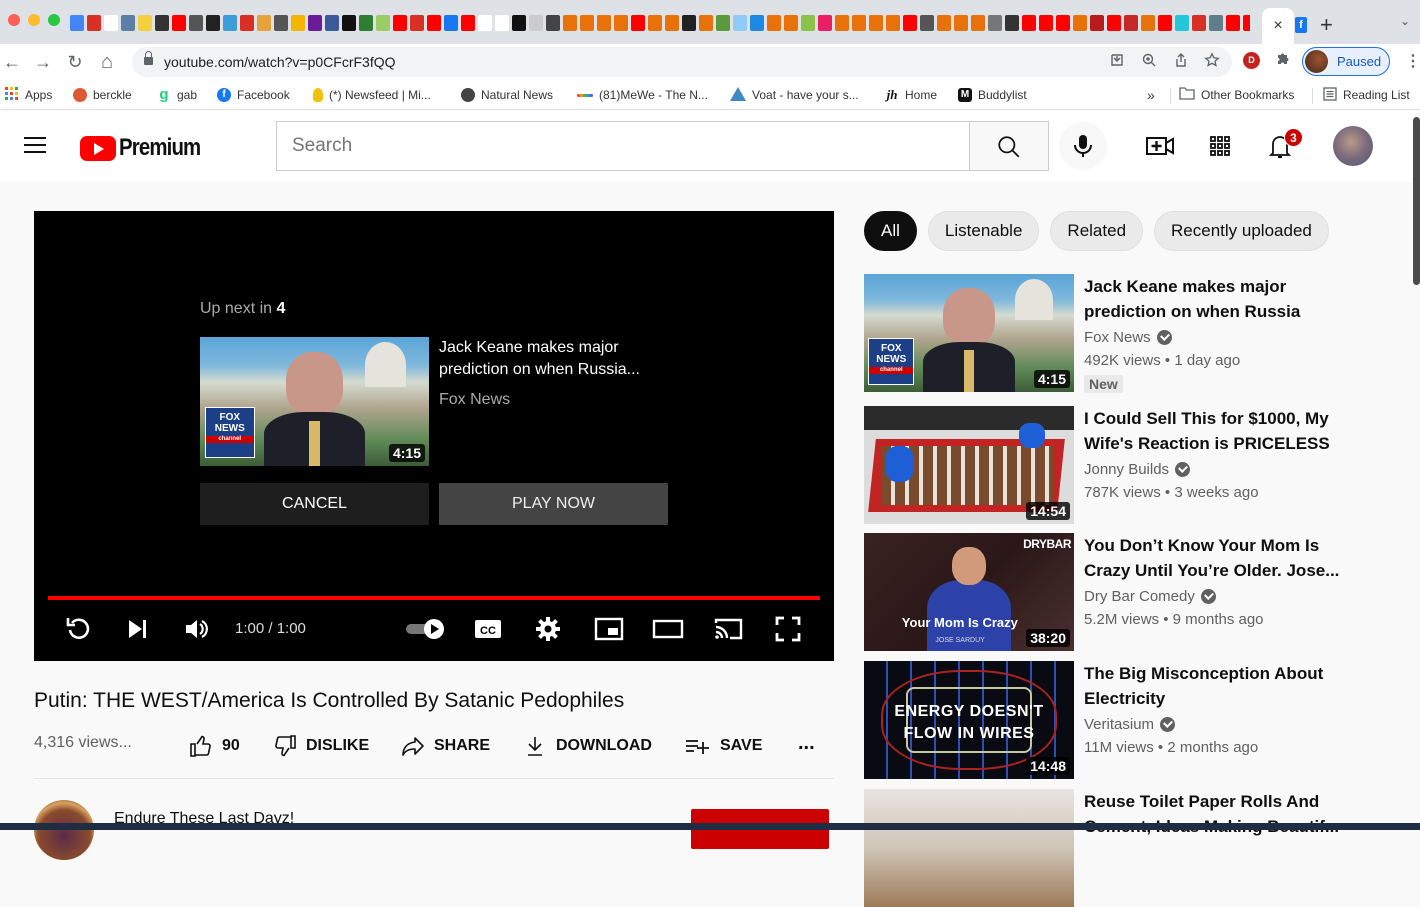  I want to click on recommendation-channel: Dry Bar Comedy, so click(1150, 596).